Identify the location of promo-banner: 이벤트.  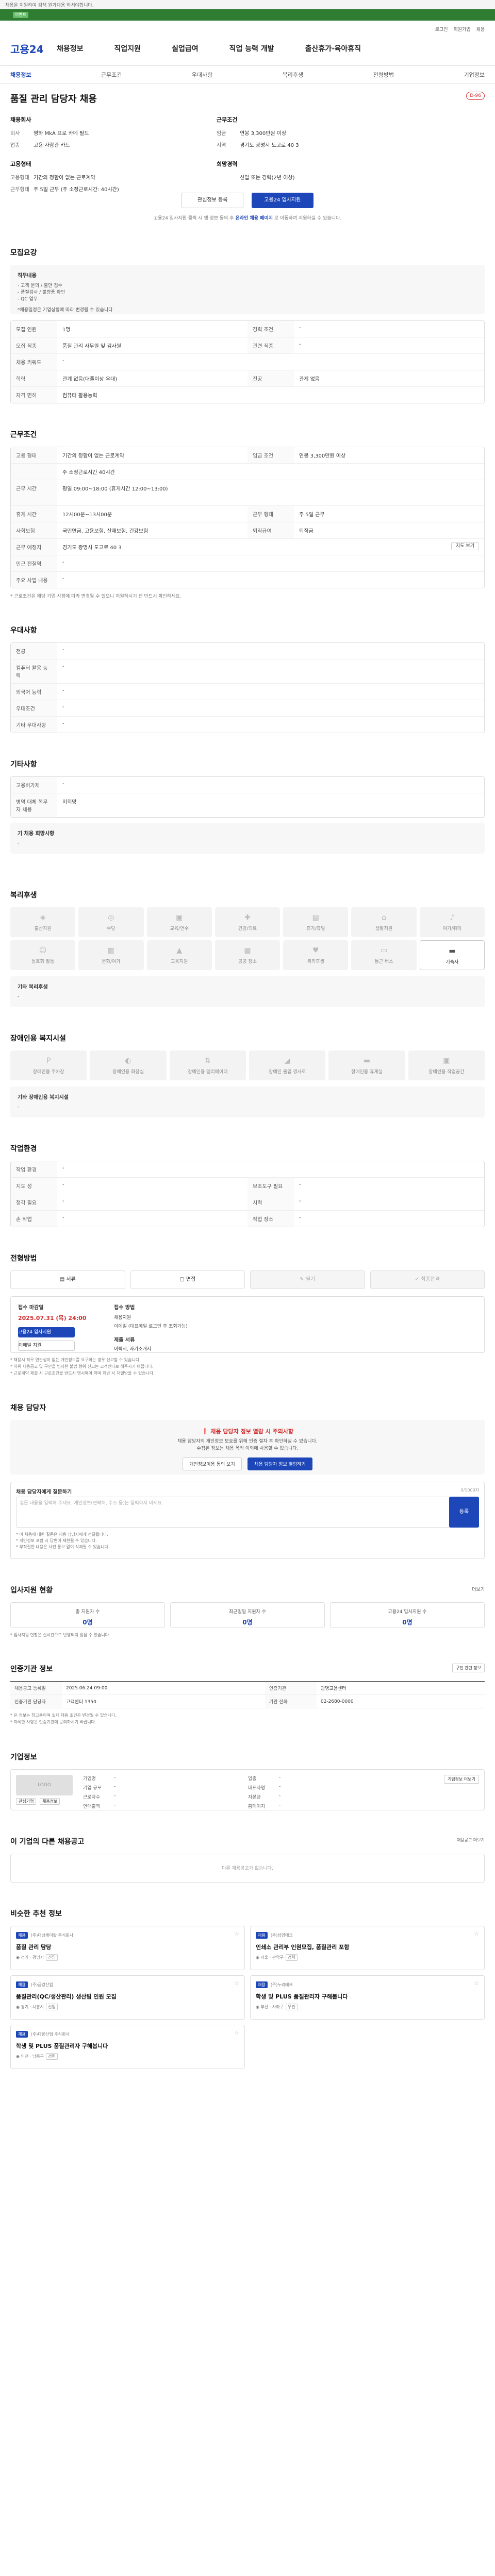
(247, 15).